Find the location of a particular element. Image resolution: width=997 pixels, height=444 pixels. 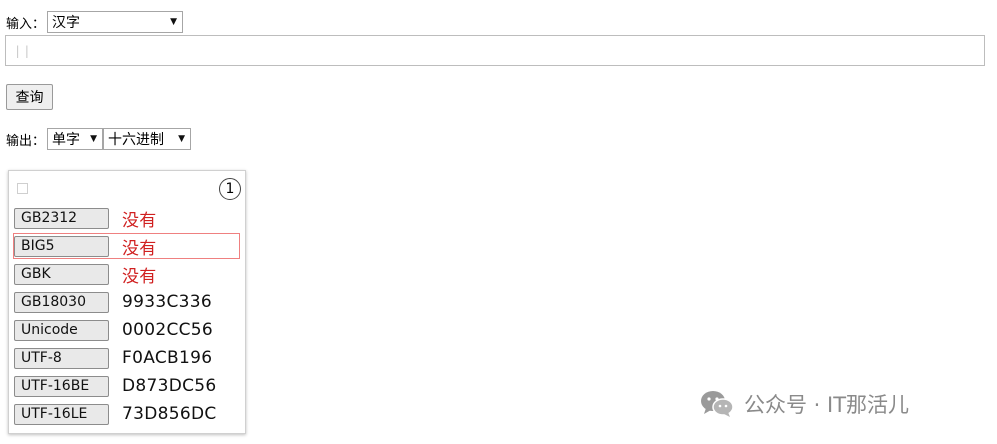

output-row: 输出： 单字 ▼ 十六进制 ▼ is located at coordinates (99, 139).